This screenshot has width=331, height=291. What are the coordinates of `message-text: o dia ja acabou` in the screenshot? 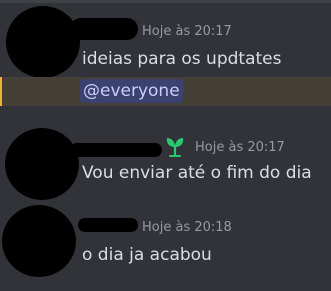 It's located at (147, 255).